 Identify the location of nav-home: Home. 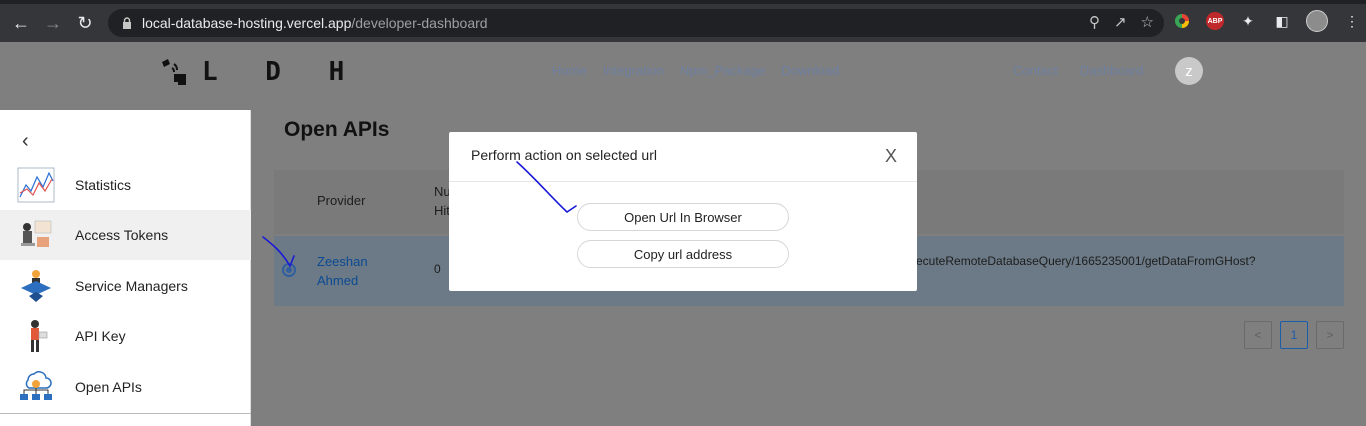
(569, 70).